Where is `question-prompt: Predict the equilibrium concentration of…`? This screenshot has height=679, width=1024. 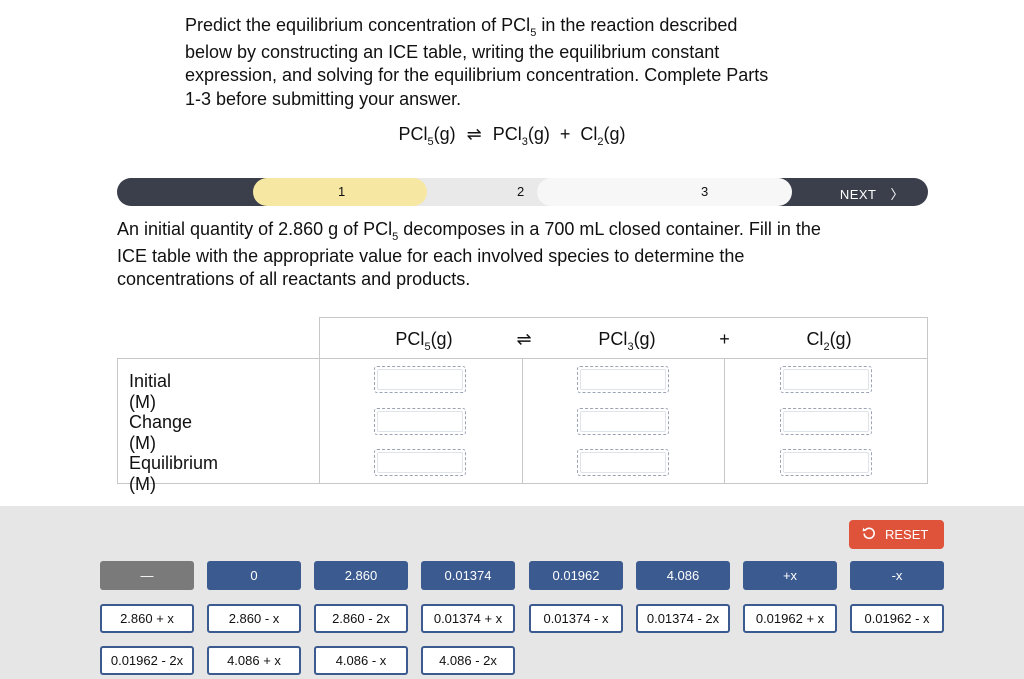
question-prompt: Predict the equilibrium concentration of… is located at coordinates (525, 62).